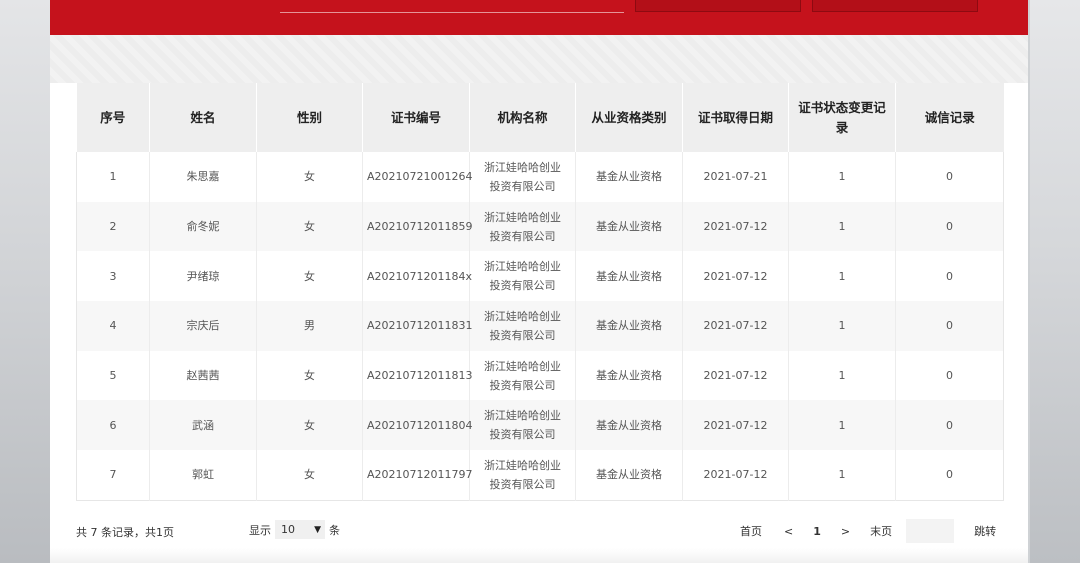  I want to click on table-header-row: 序号 姓名 性别 证书编号 机构名称 从业资格类别 证书取得日期 证书状态变更记录 诚信记录, so click(540, 117).